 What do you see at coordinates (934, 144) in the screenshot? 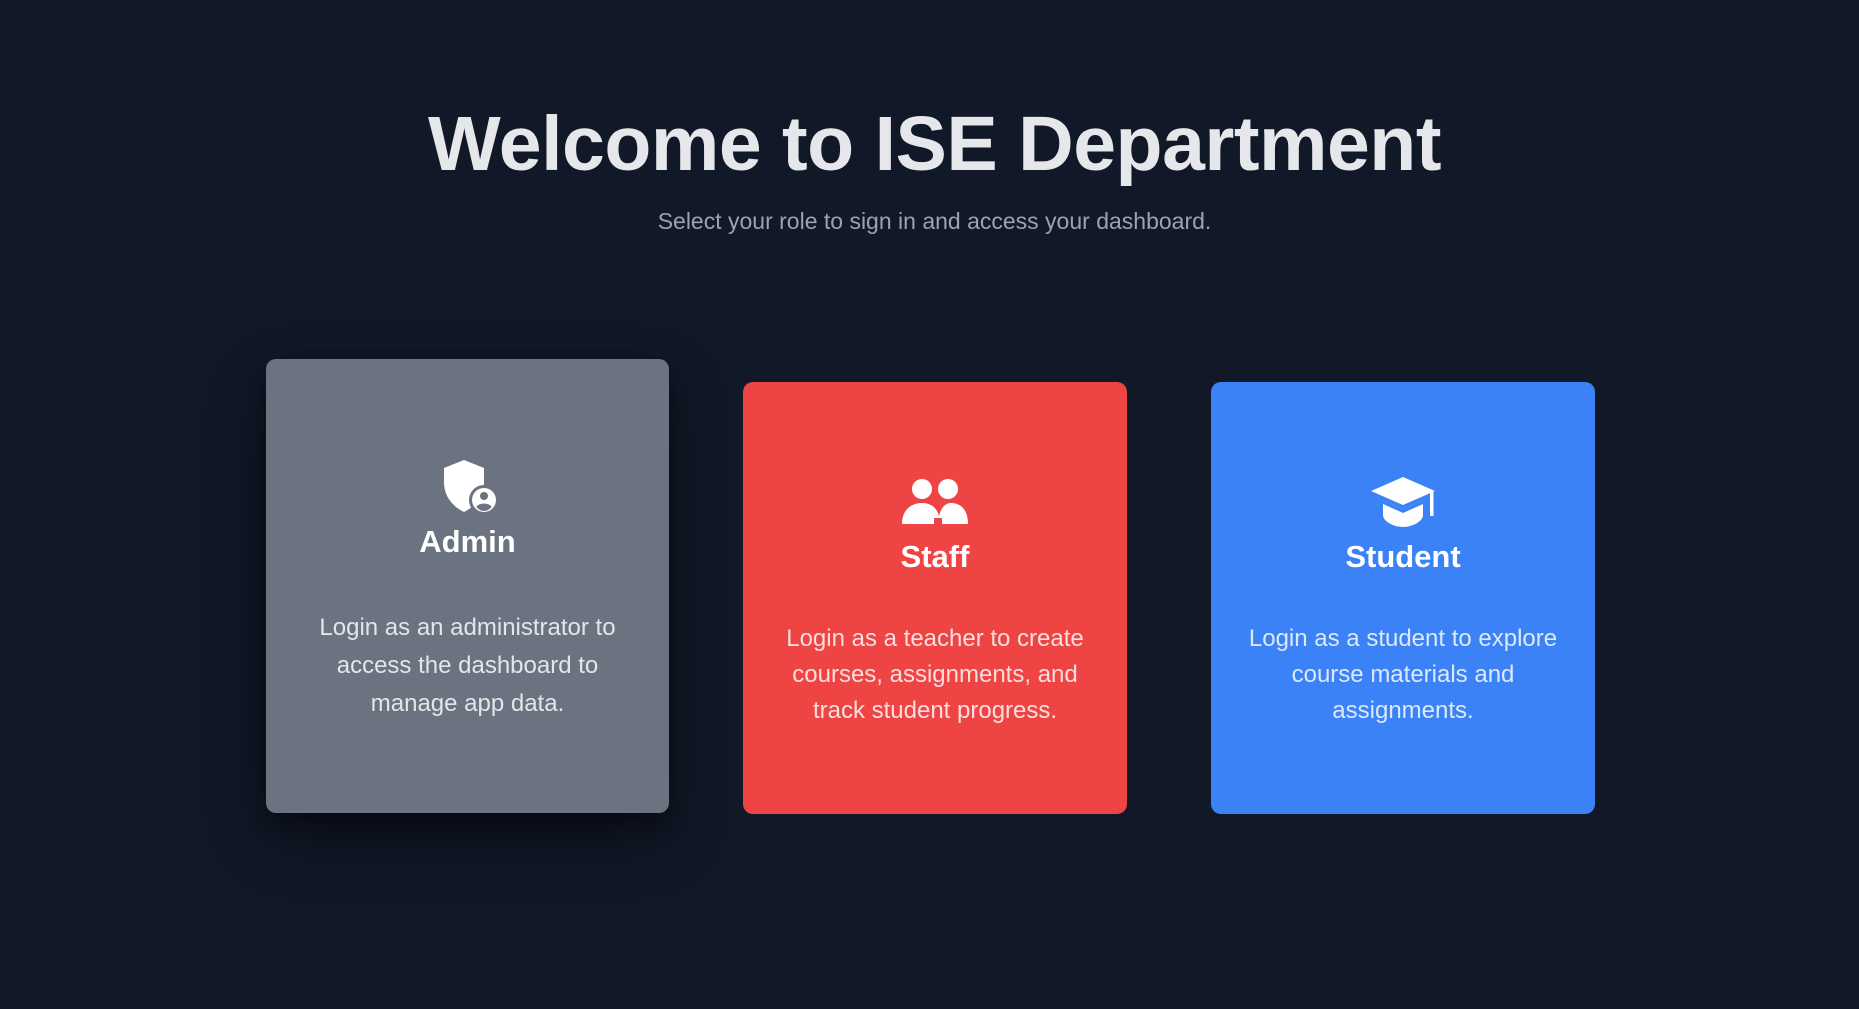
I see `page-title: Welcome to ISE Department` at bounding box center [934, 144].